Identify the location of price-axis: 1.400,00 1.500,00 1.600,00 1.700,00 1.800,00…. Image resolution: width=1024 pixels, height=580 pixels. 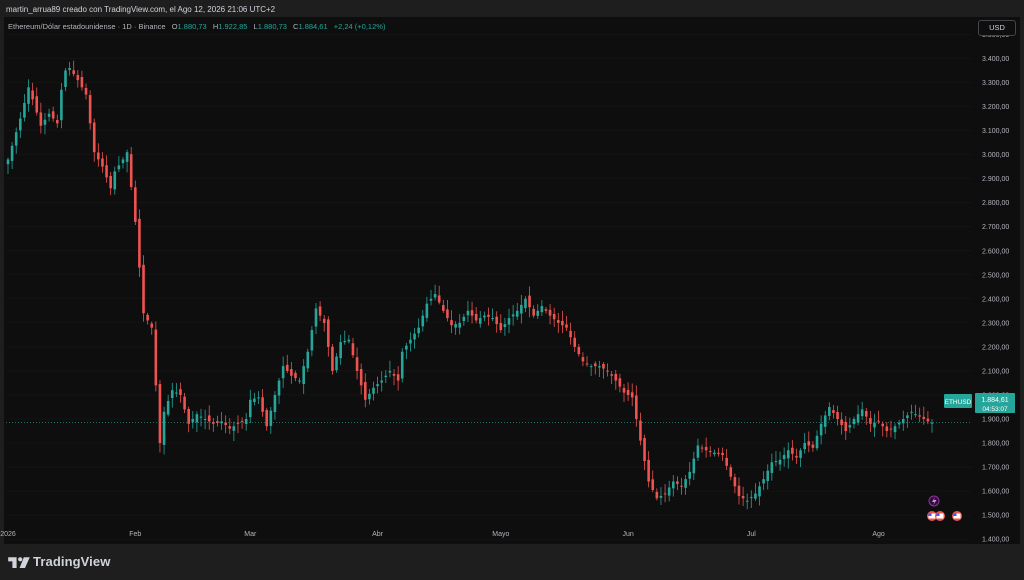
(995, 288).